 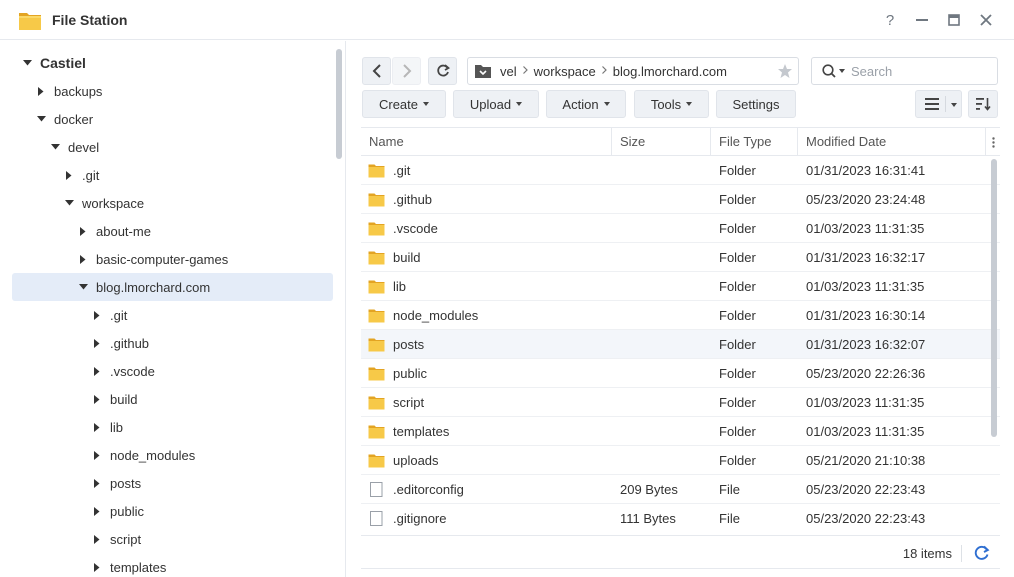 What do you see at coordinates (172, 343) in the screenshot?
I see `tree-item: .github` at bounding box center [172, 343].